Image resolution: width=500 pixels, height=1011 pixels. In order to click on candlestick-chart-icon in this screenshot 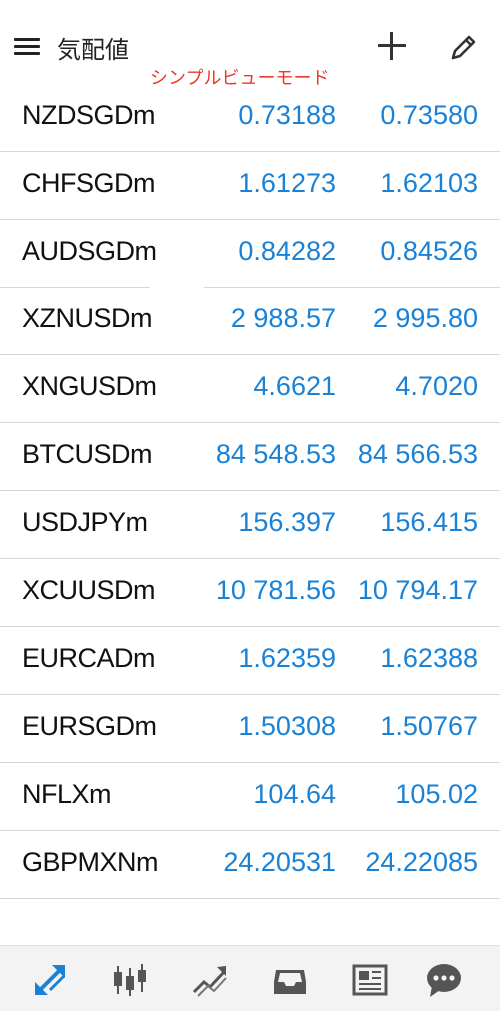, I will do `click(130, 980)`.